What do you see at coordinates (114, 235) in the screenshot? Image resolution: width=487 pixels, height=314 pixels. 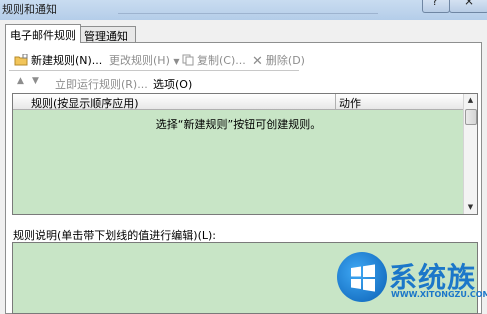 I see `rule-description-label: 规则说明(单击带下划线的值进行编辑)(L):` at bounding box center [114, 235].